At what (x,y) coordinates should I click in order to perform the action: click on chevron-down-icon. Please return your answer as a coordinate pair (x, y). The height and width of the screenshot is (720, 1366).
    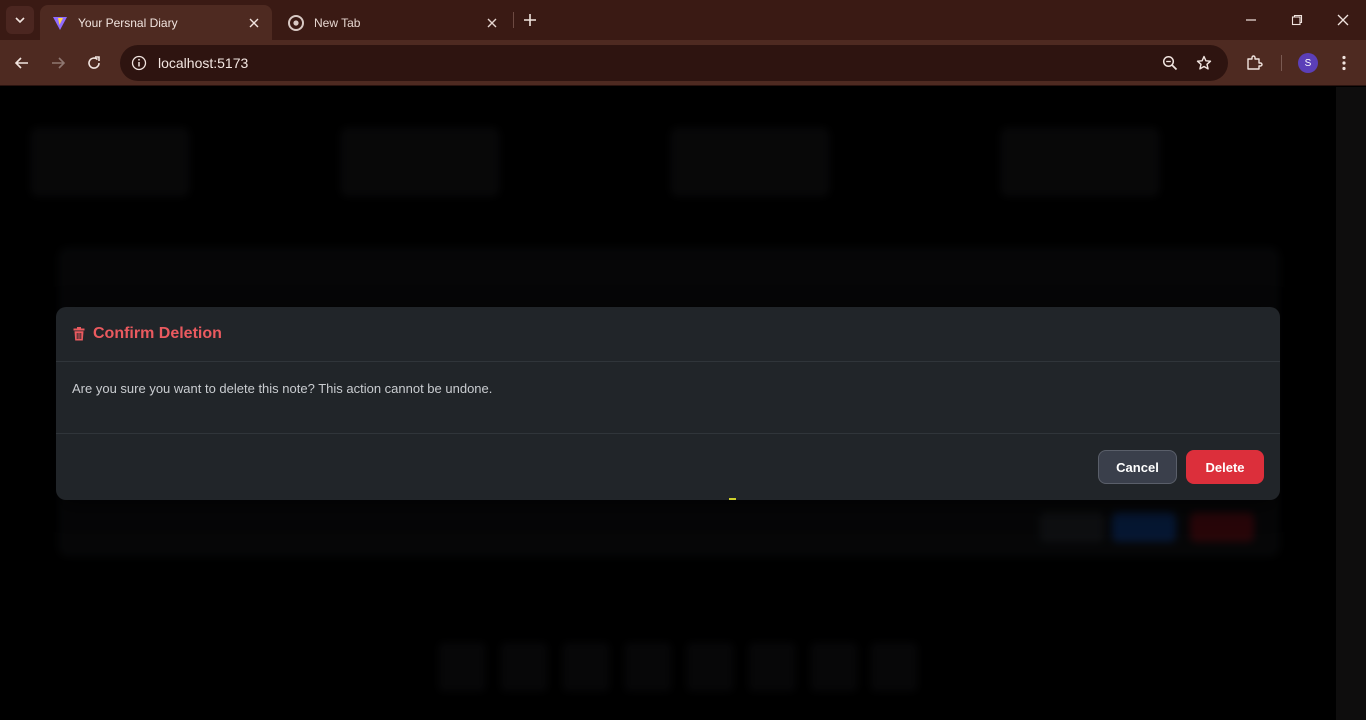
    Looking at the image, I should click on (20, 20).